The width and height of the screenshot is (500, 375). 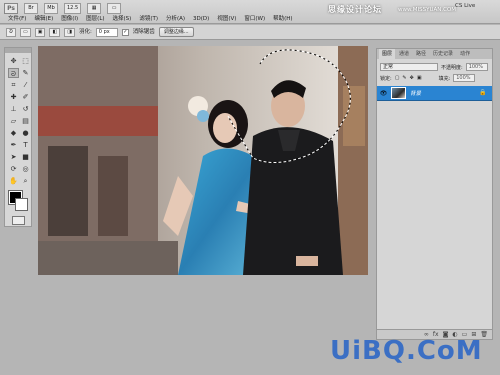 What do you see at coordinates (226, 19) in the screenshot?
I see `menu-view: 视图(V)` at bounding box center [226, 19].